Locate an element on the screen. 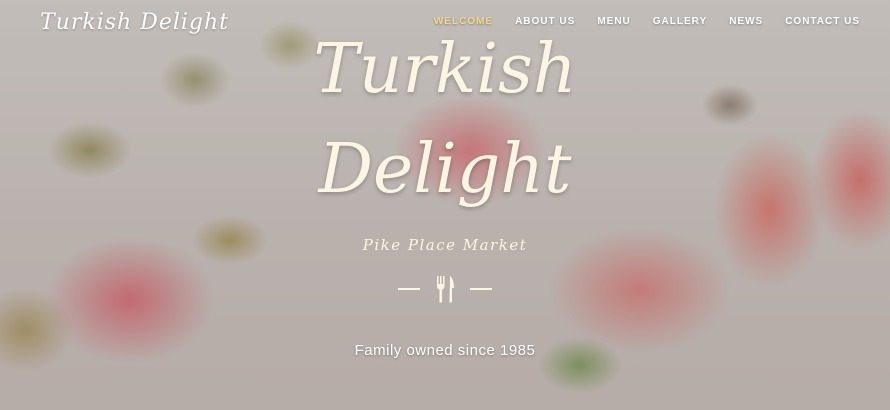 Image resolution: width=890 pixels, height=410 pixels. fork-knife-icon is located at coordinates (445, 289).